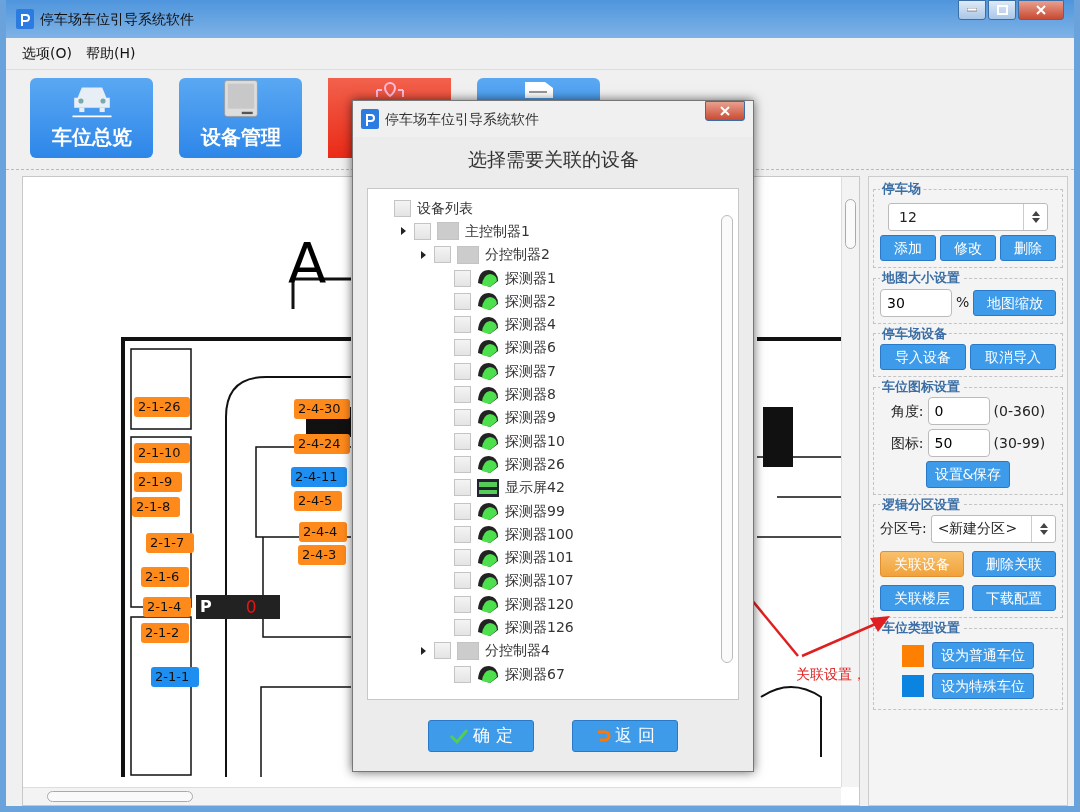 This screenshot has height=812, width=1080. Describe the element at coordinates (389, 90) in the screenshot. I see `map-pin-icon` at that location.